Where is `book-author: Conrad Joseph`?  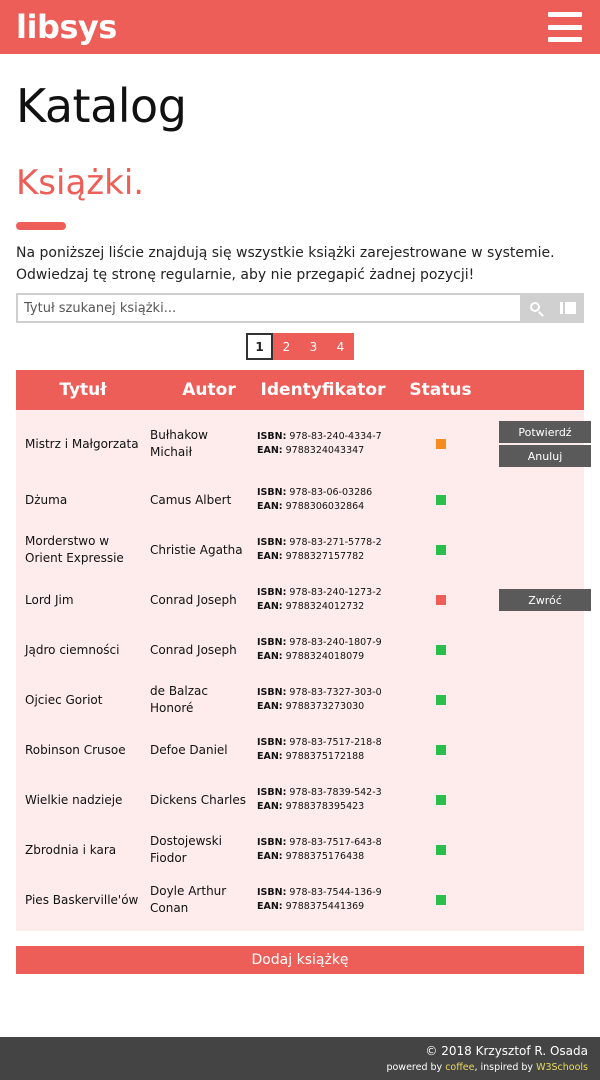
book-author: Conrad Joseph is located at coordinates (193, 649).